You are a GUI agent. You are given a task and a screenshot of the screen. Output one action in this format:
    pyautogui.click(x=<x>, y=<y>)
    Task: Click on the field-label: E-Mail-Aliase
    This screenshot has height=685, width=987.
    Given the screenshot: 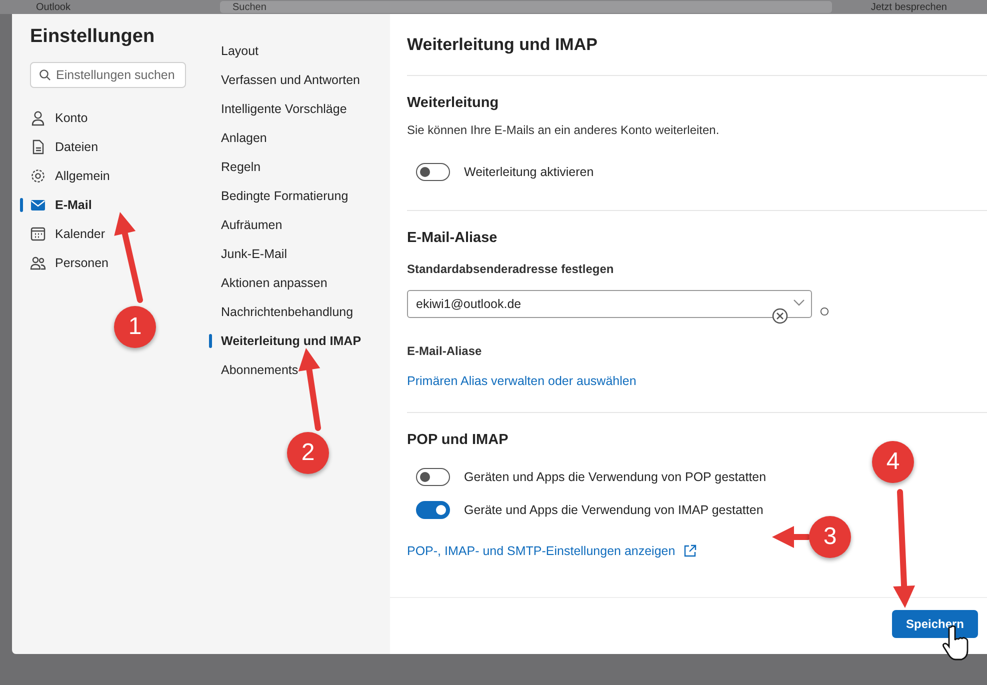 What is the action you would take?
    pyautogui.click(x=445, y=351)
    